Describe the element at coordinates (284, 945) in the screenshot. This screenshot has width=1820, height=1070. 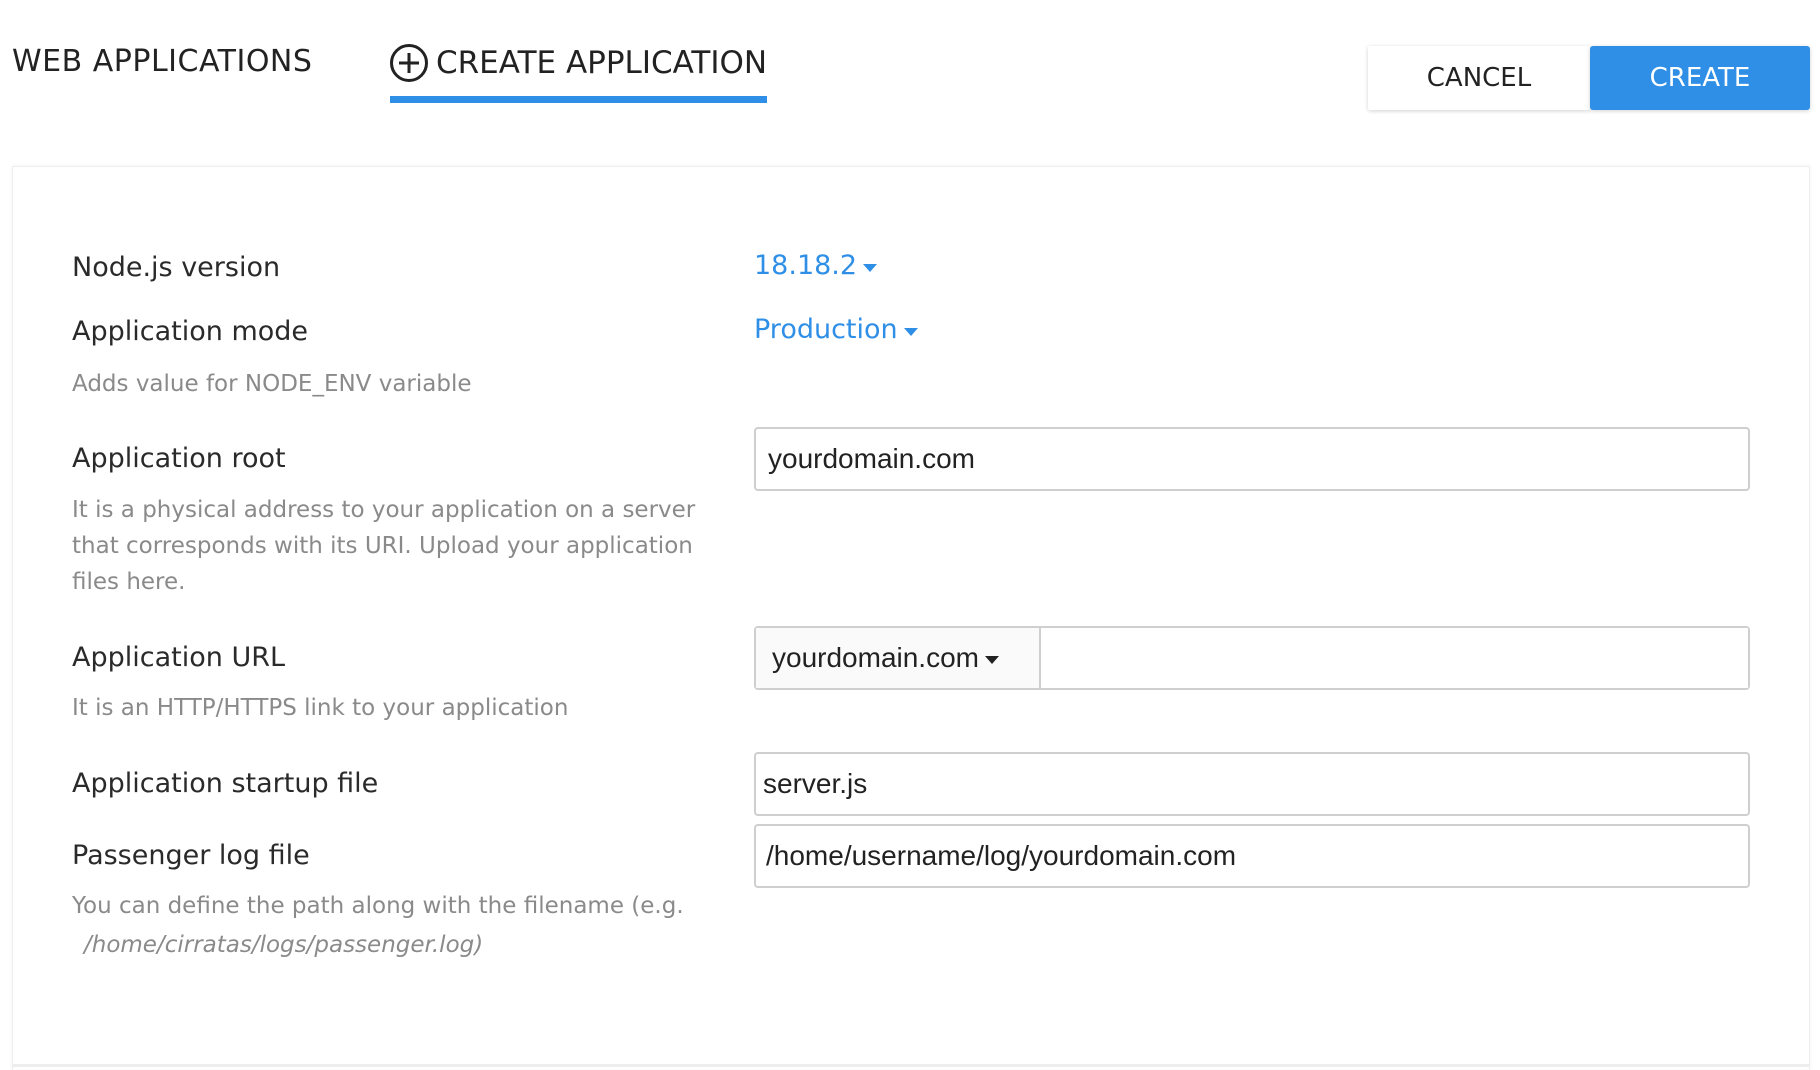
I see `passenger-log-hint-example: /home/cirratas/logs/passenger.log)` at that location.